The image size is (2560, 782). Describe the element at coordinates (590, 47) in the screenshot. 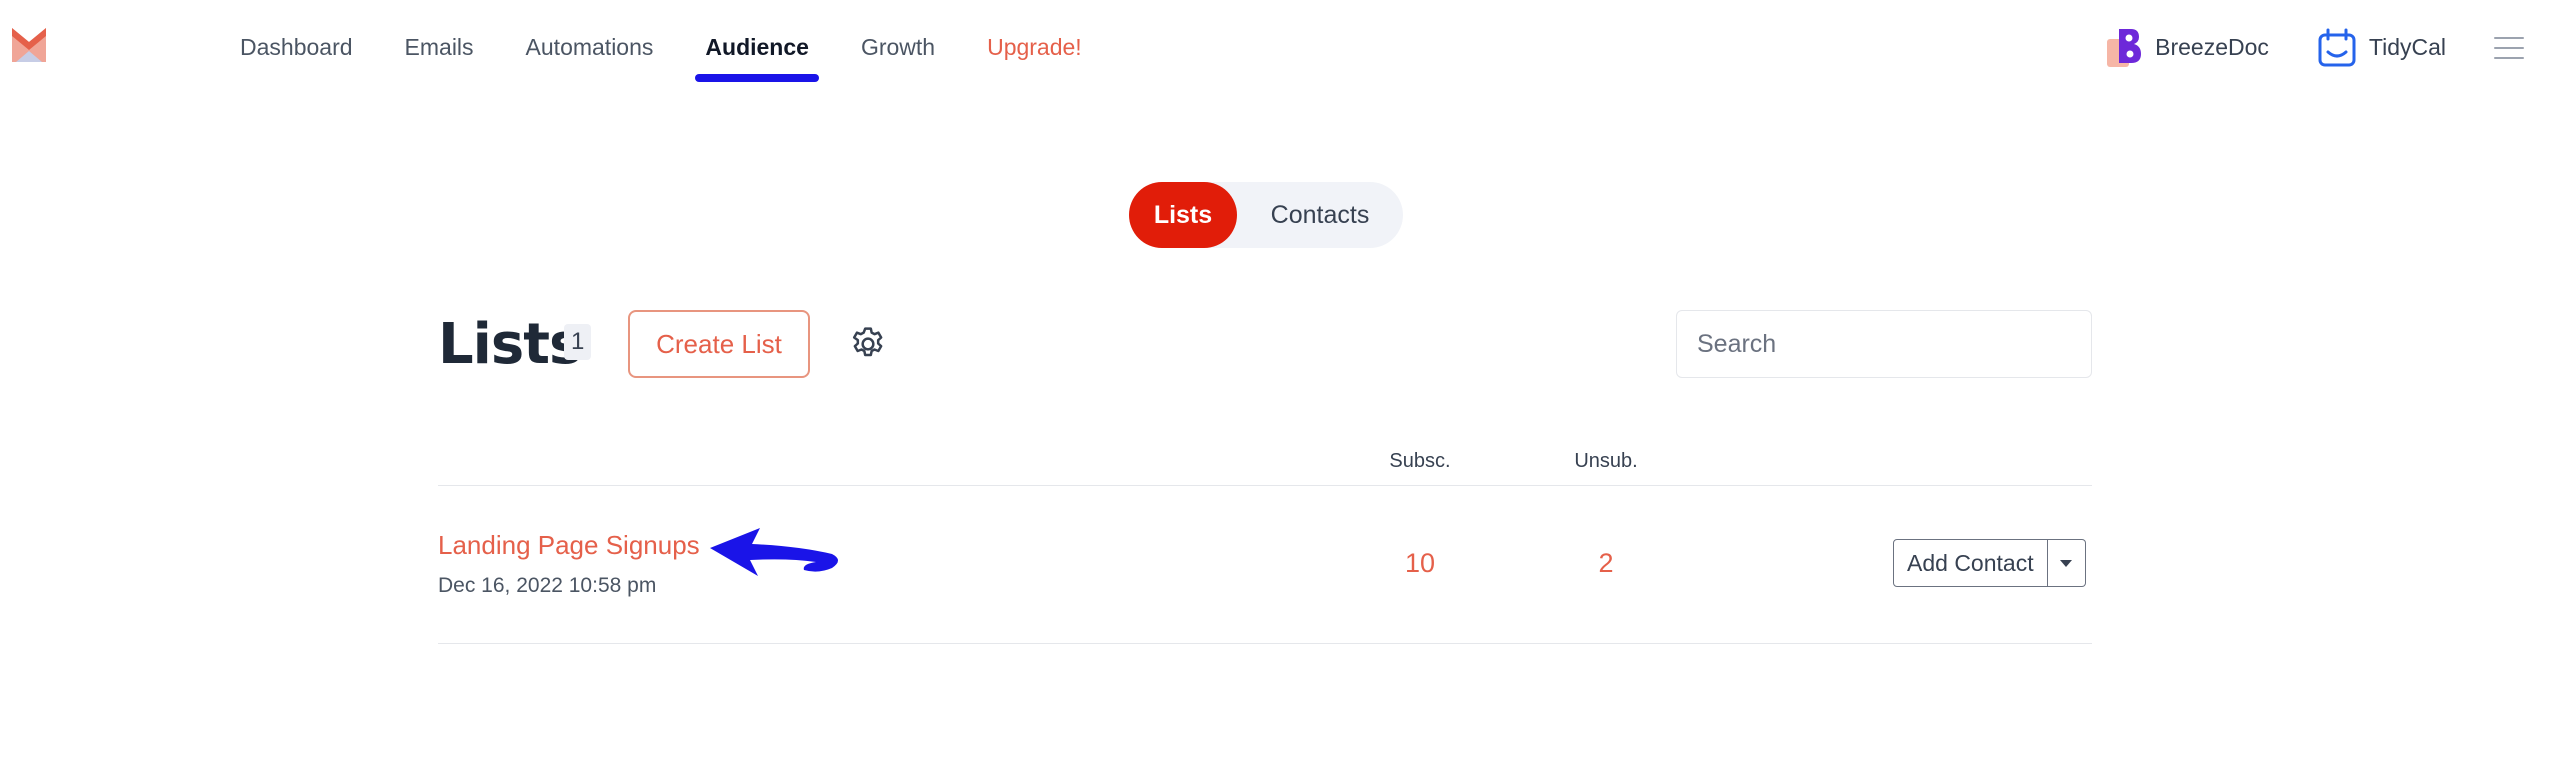

I see `nav-item-automations: Automations` at that location.